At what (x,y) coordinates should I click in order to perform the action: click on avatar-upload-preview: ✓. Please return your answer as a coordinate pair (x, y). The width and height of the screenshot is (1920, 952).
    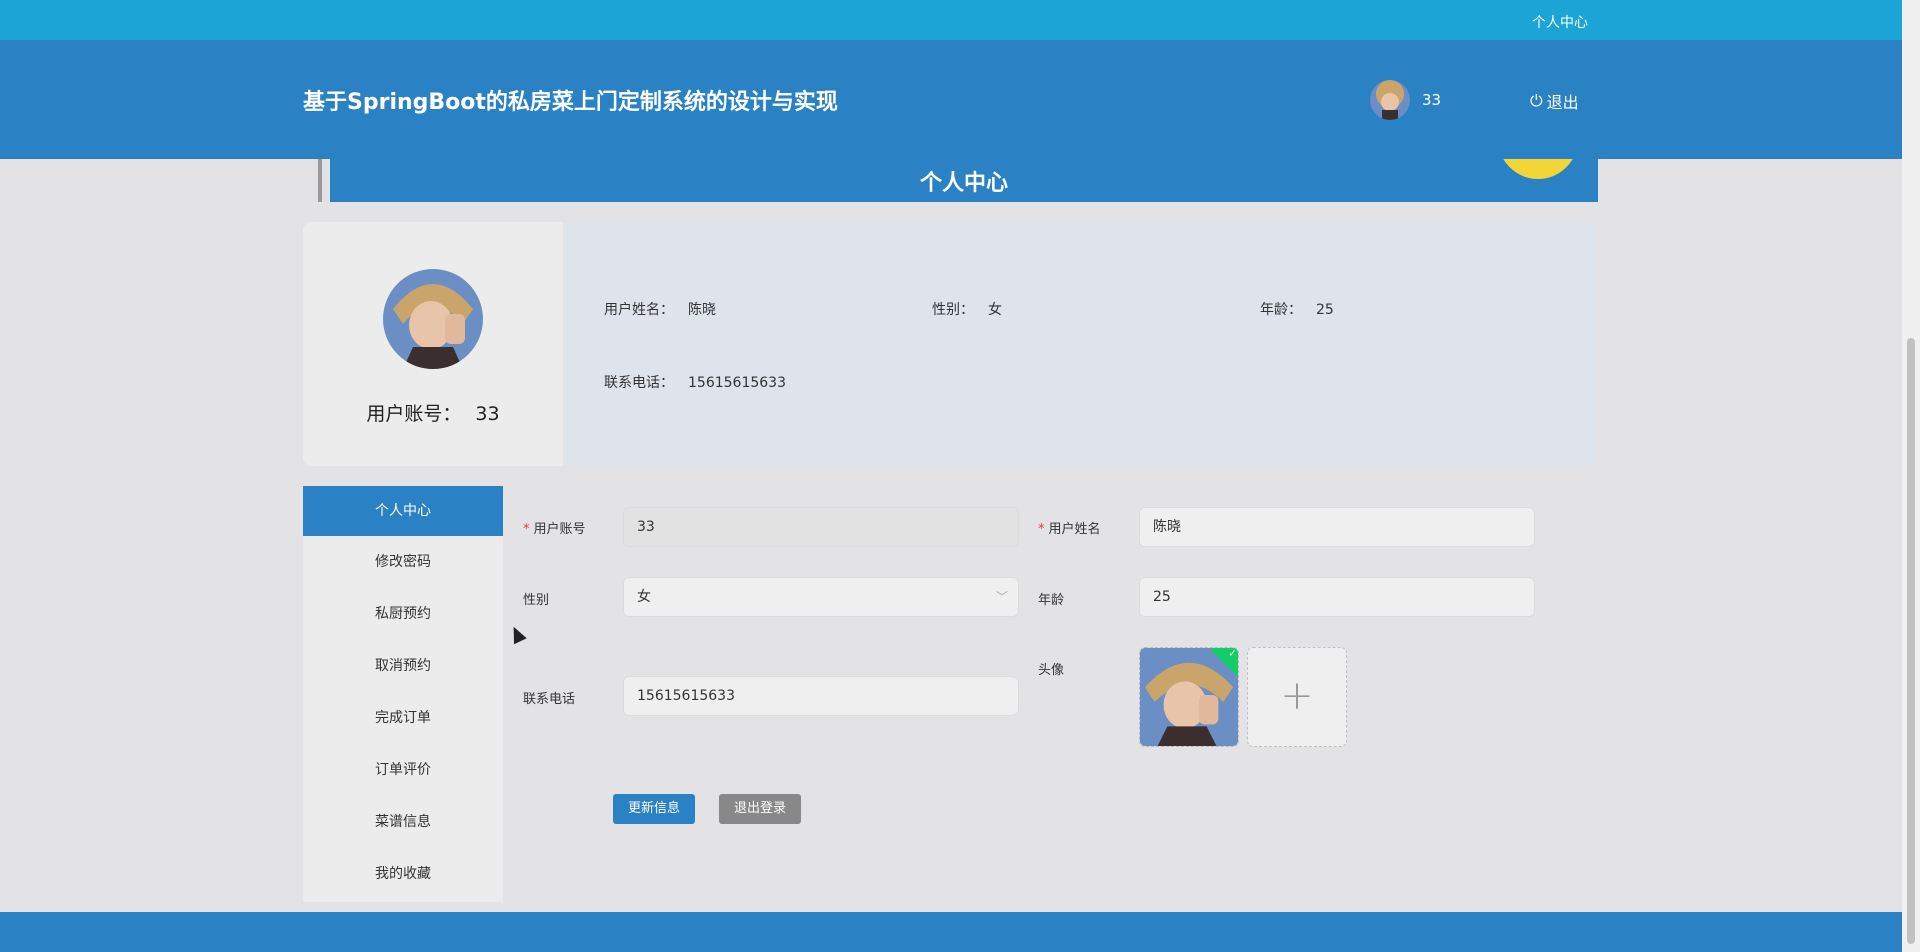
    Looking at the image, I should click on (1189, 697).